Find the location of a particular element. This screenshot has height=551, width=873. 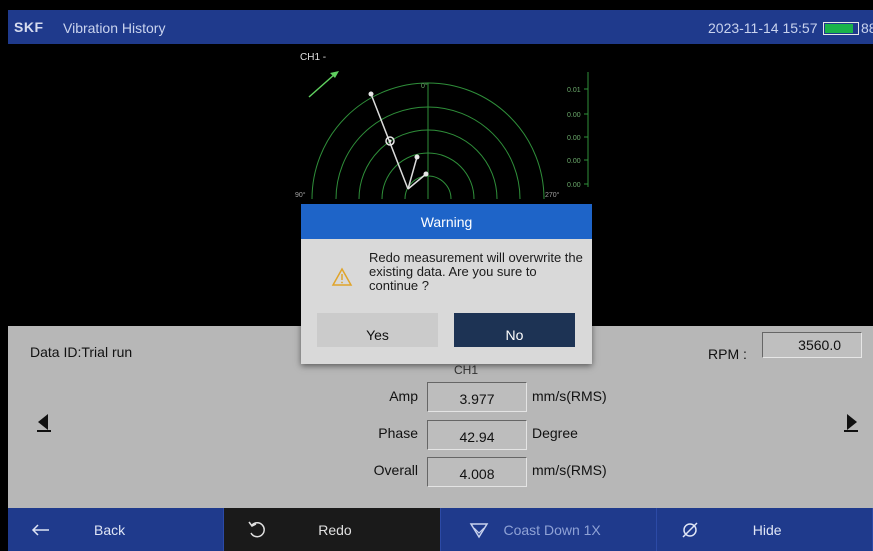

amp-unit: mm/s(RMS) is located at coordinates (569, 396).